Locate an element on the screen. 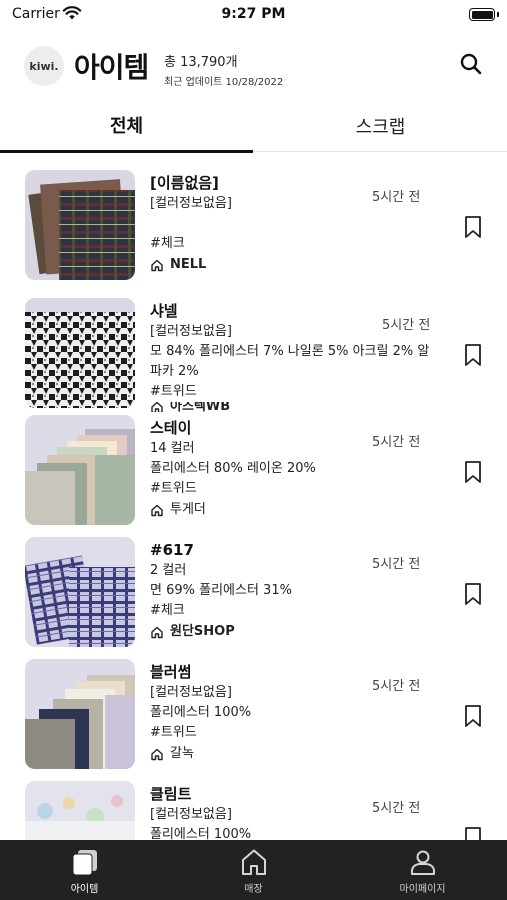 This screenshot has width=507, height=900. tab-all: 전체 is located at coordinates (126, 126).